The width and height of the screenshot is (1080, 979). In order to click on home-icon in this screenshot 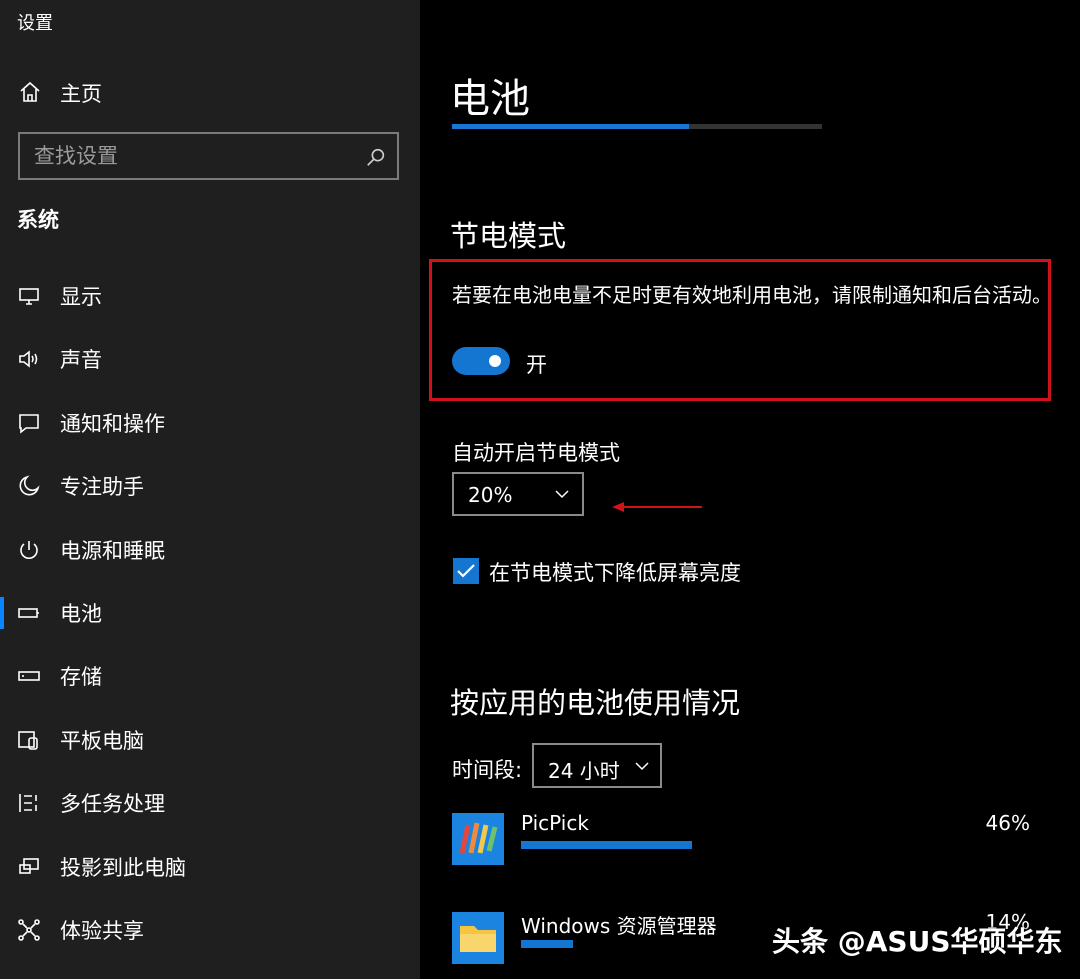, I will do `click(30, 91)`.